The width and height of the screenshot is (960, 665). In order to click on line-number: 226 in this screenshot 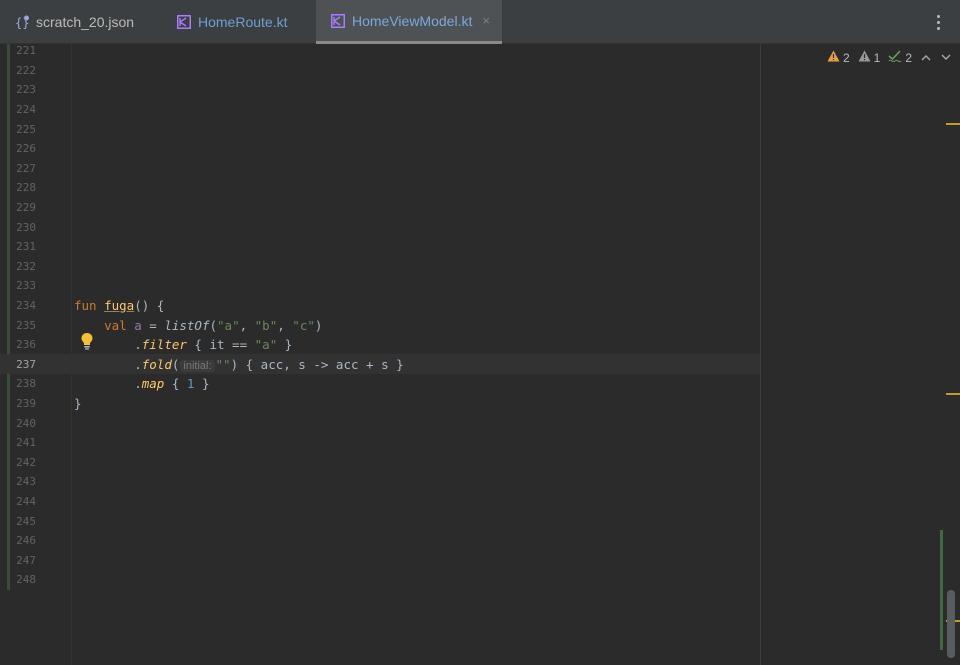, I will do `click(26, 149)`.